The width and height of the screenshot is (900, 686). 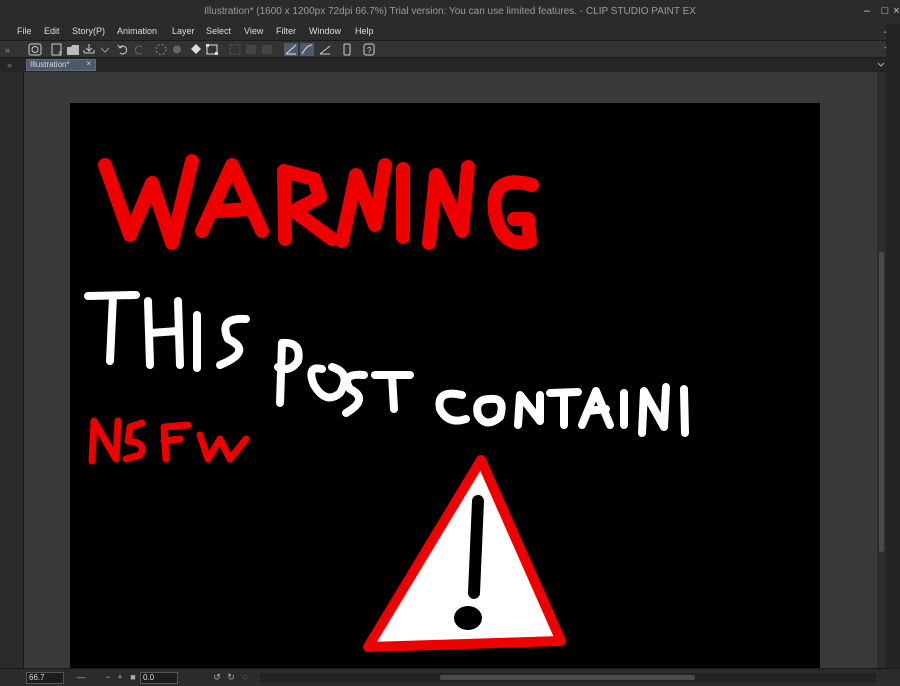 What do you see at coordinates (81, 677) in the screenshot?
I see `zoom-slider: —` at bounding box center [81, 677].